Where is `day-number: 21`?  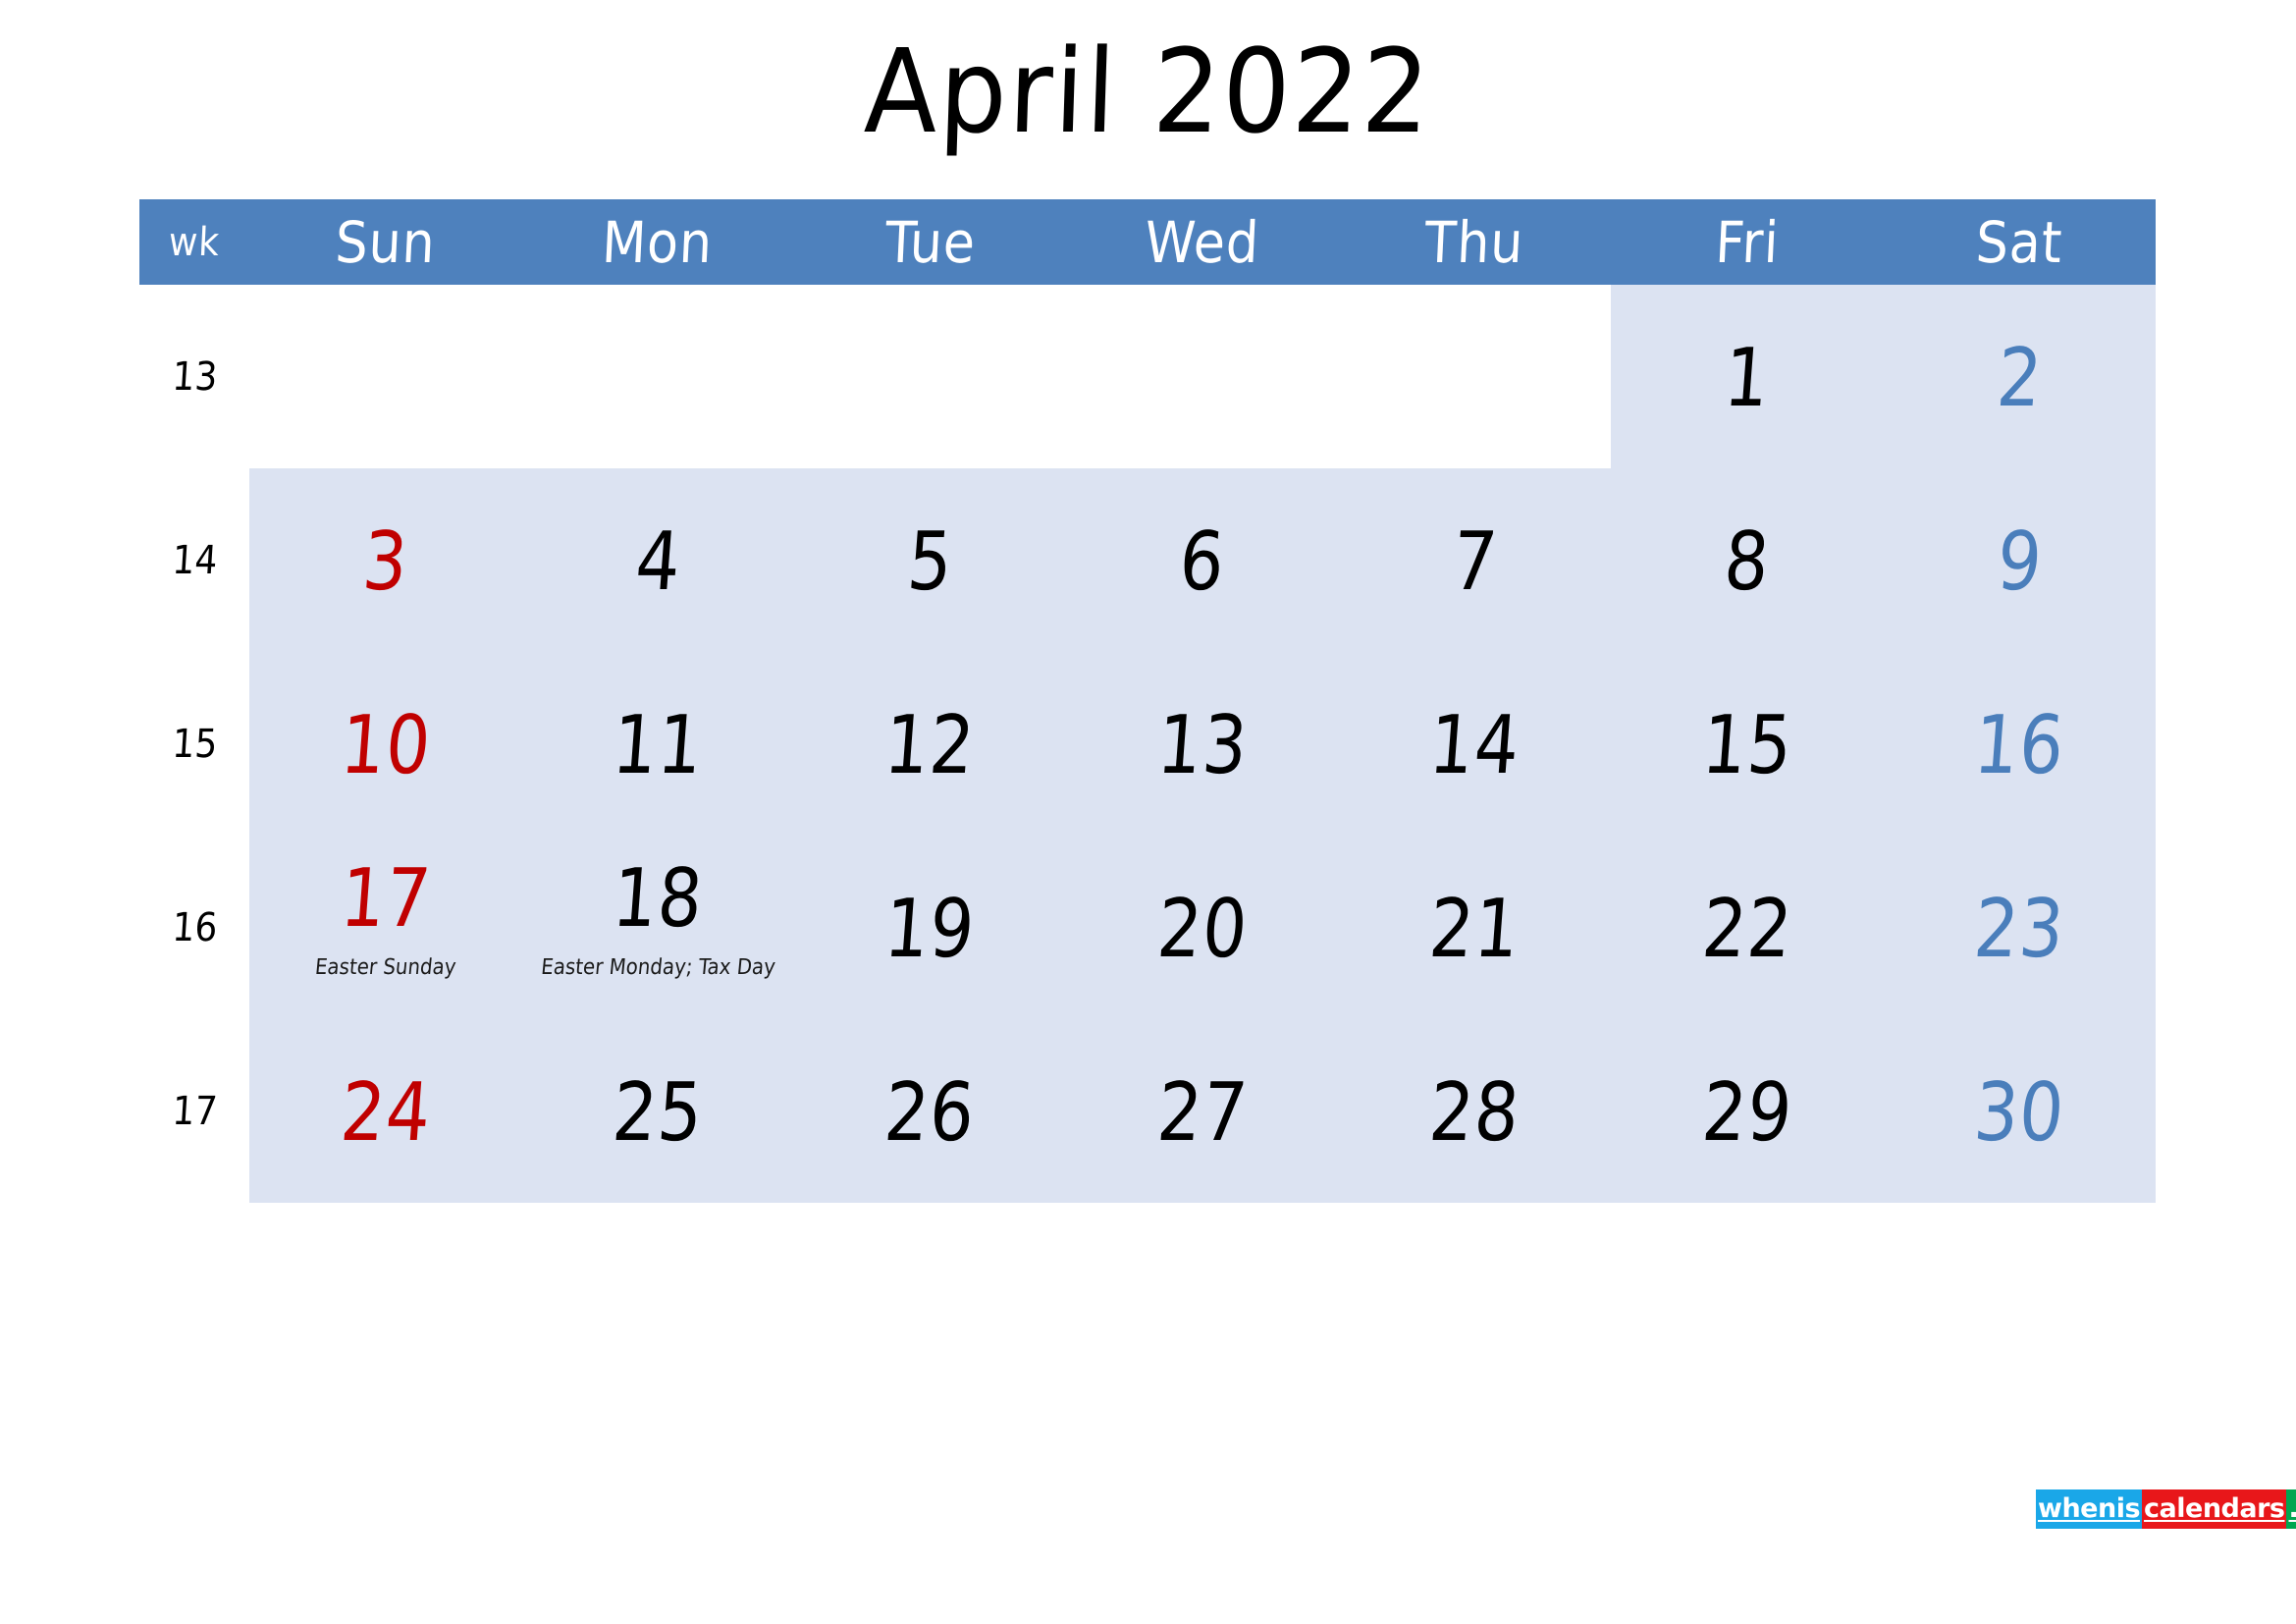 day-number: 21 is located at coordinates (1474, 929).